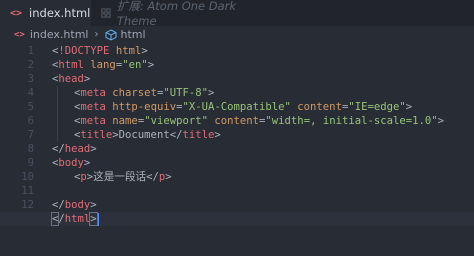 Image resolution: width=474 pixels, height=256 pixels. I want to click on line-number-gutter: 1 2 3 4 5 6 7 8 9 10 11 12 13, so click(18, 135).